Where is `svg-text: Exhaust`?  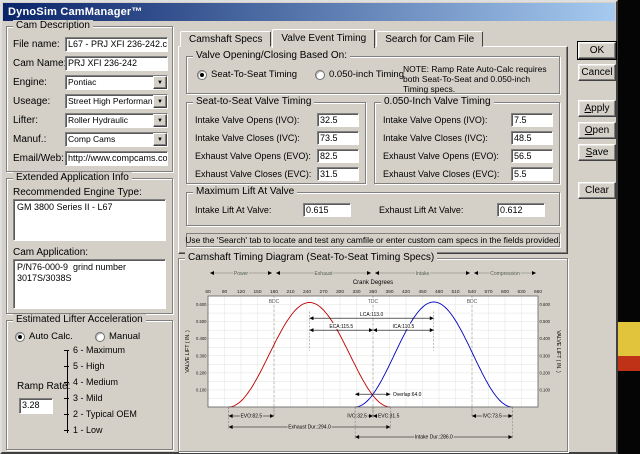
svg-text: Exhaust is located at coordinates (323, 274).